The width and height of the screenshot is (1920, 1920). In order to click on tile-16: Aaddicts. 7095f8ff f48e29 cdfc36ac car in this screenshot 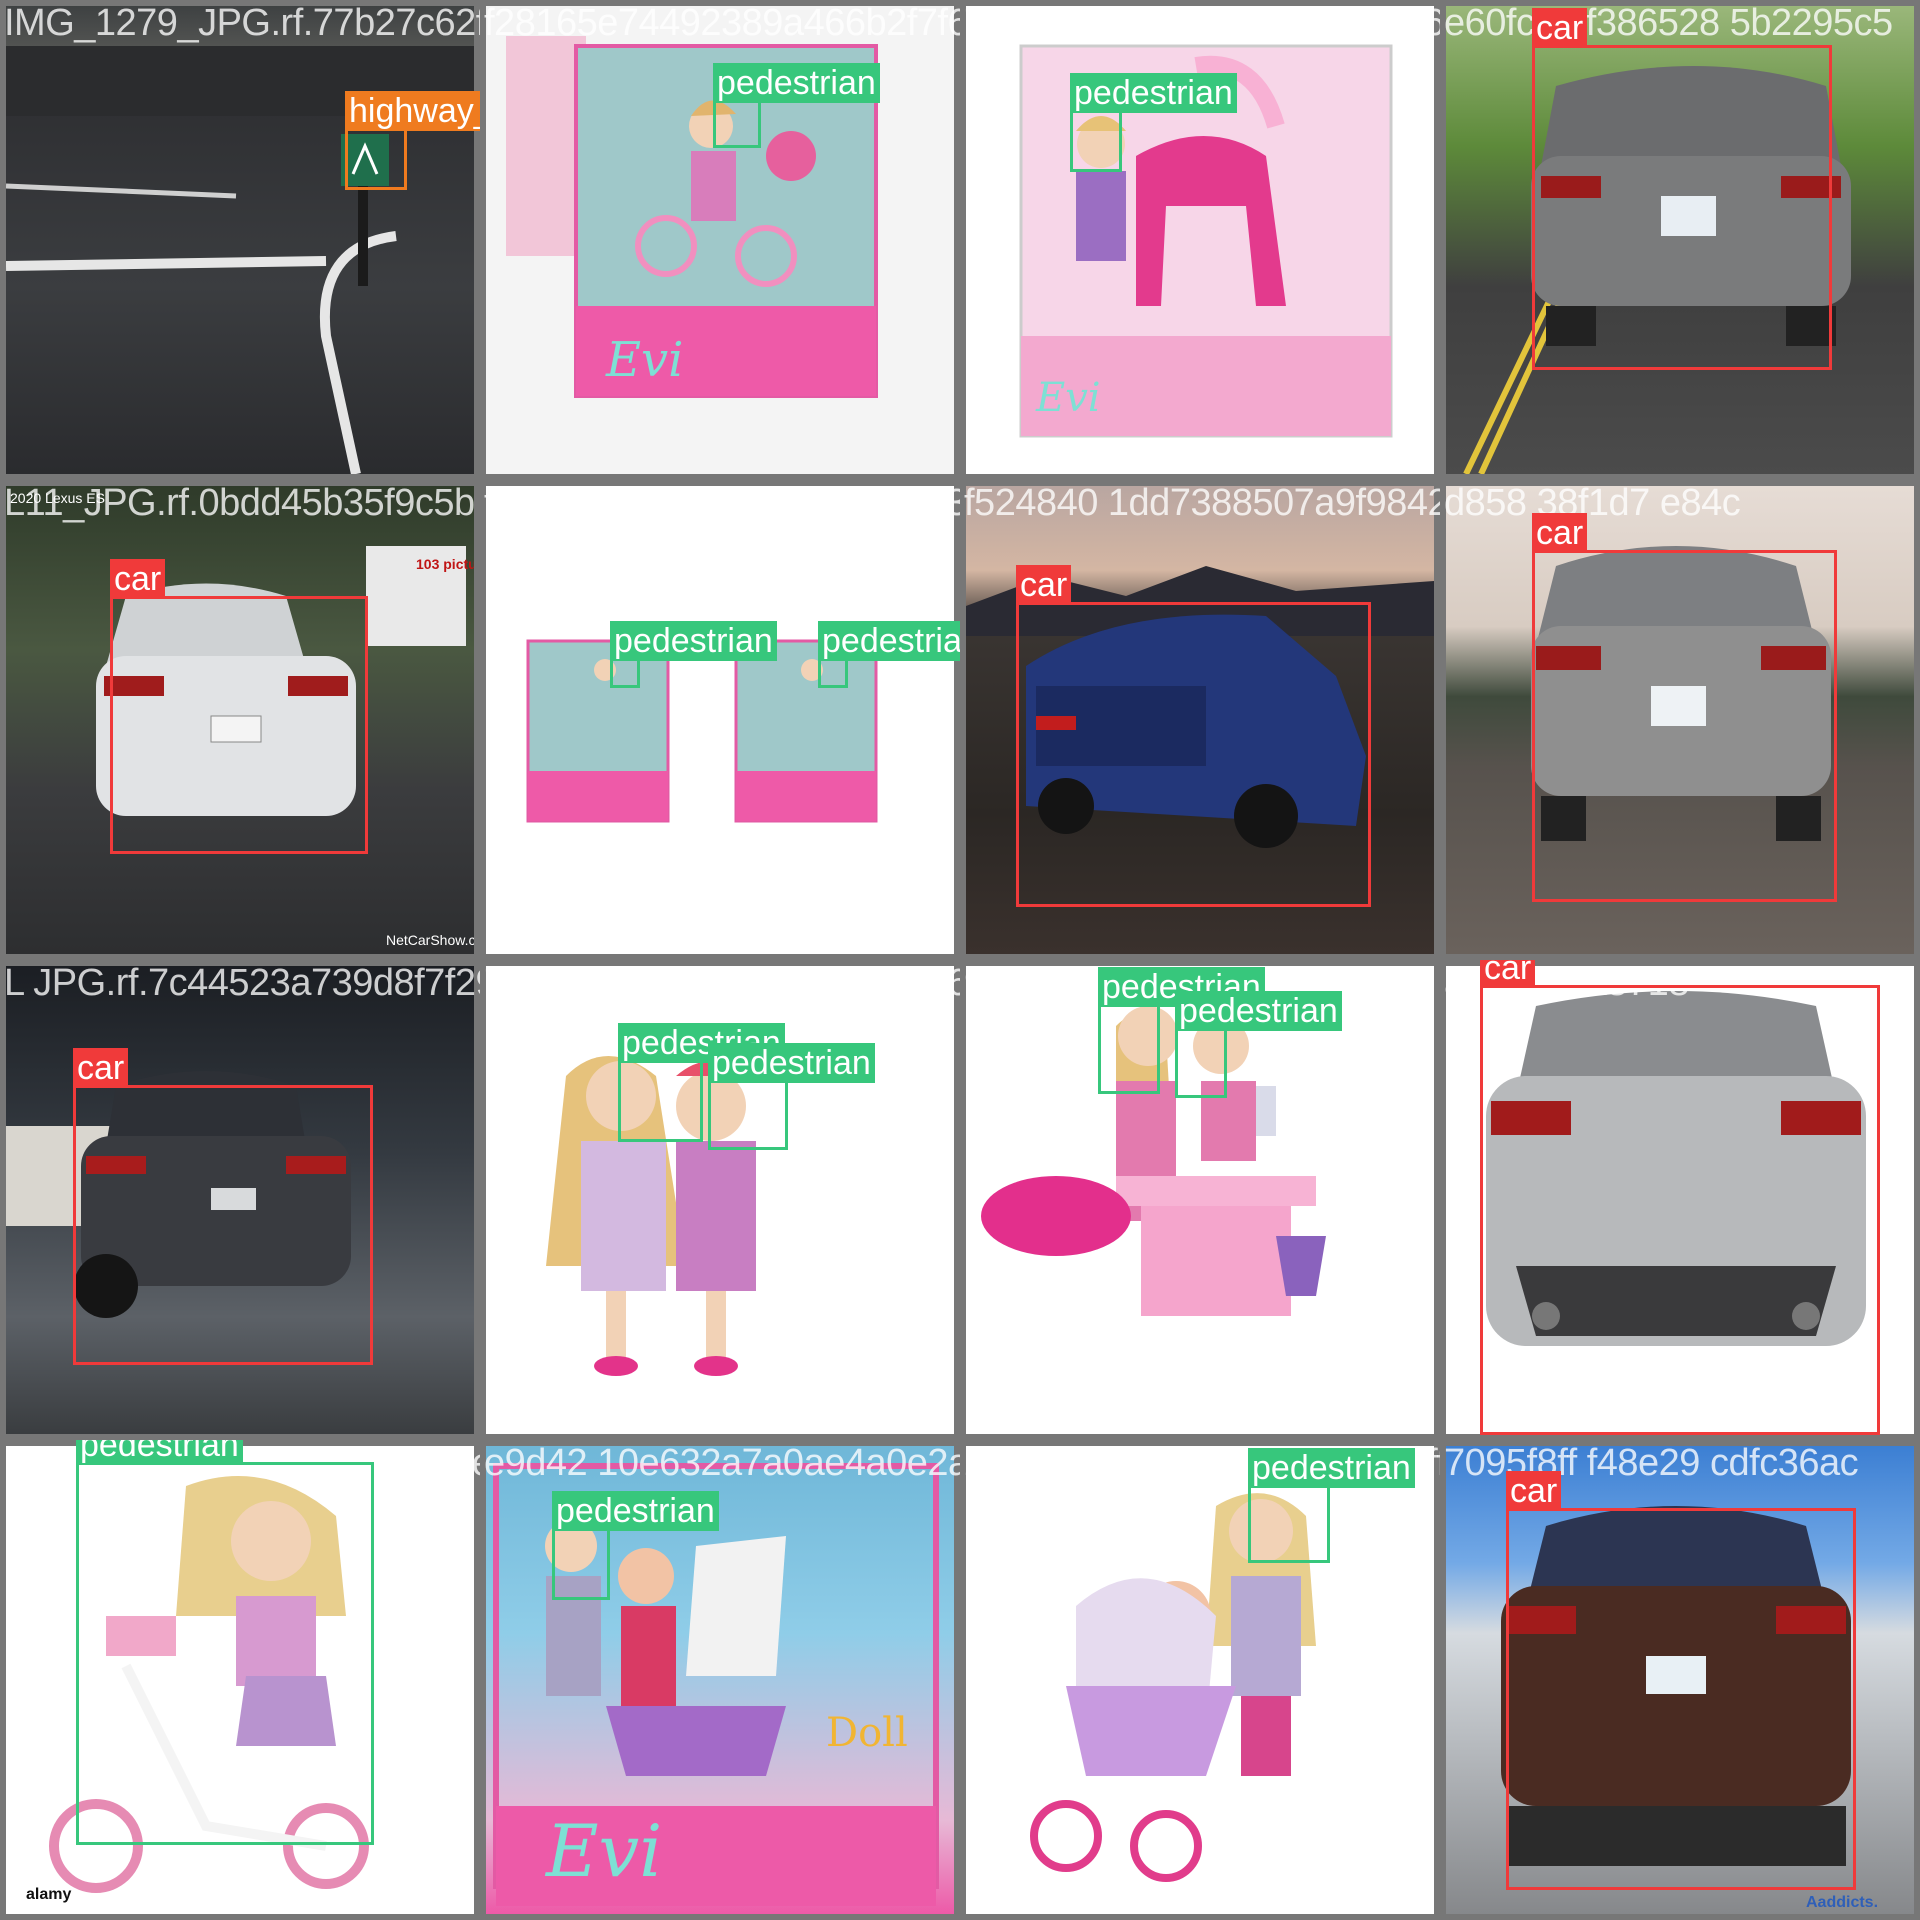, I will do `click(1680, 1680)`.